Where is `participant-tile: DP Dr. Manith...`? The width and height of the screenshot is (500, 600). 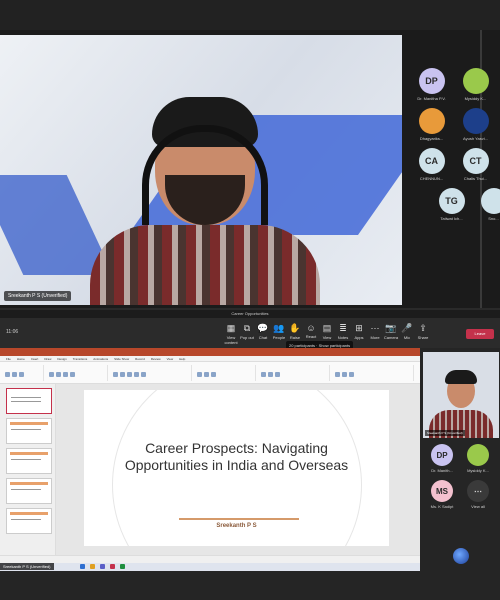
participant-tile: DP Dr. Manith... is located at coordinates (442, 462).